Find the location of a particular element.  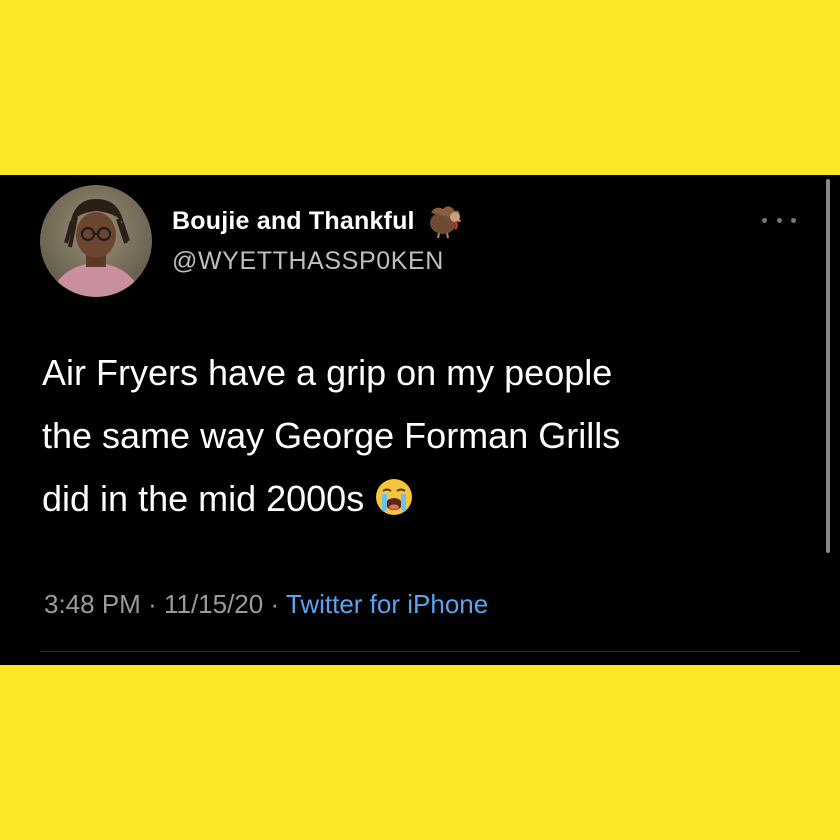

tweet-line: did in the mid 2000s is located at coordinates (422, 498).